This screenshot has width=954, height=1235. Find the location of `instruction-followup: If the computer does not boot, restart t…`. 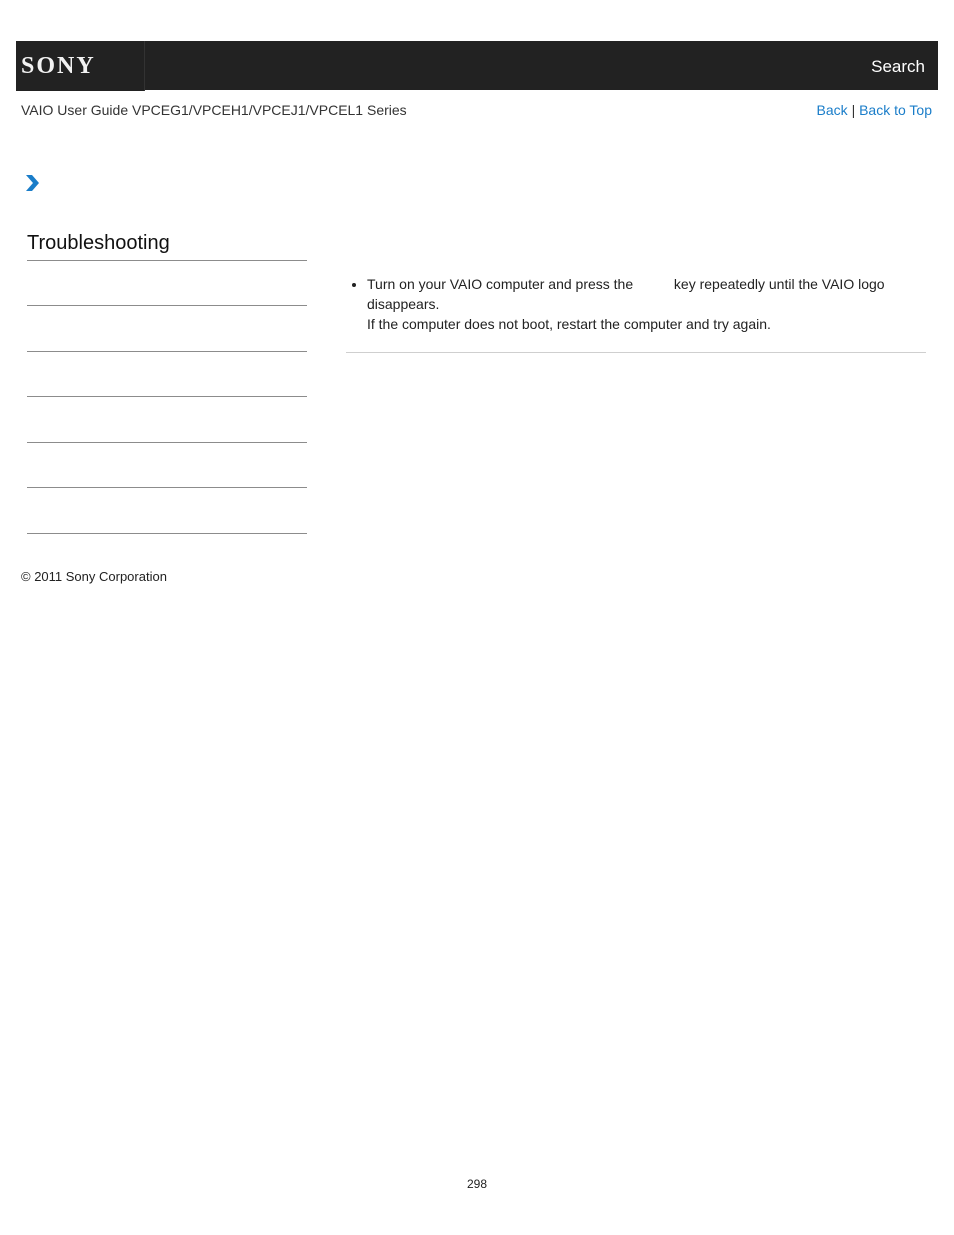

instruction-followup: If the computer does not boot, restart t… is located at coordinates (569, 324).